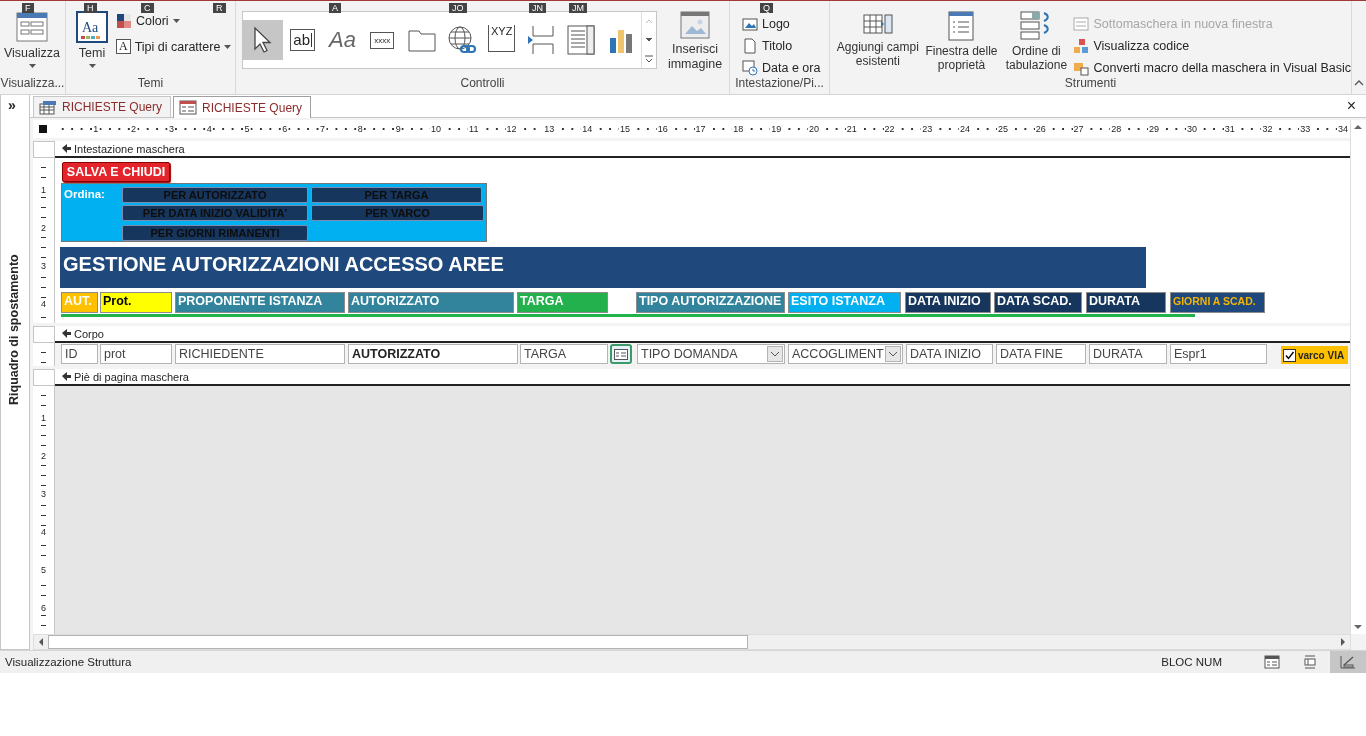 Image resolution: width=1366 pixels, height=736 pixels. Describe the element at coordinates (123, 46) in the screenshot. I see `font-icon: A` at that location.